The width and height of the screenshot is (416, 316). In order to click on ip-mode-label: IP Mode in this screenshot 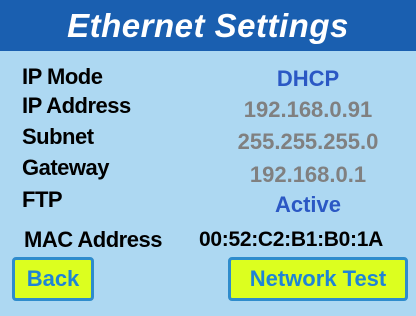, I will do `click(62, 76)`.